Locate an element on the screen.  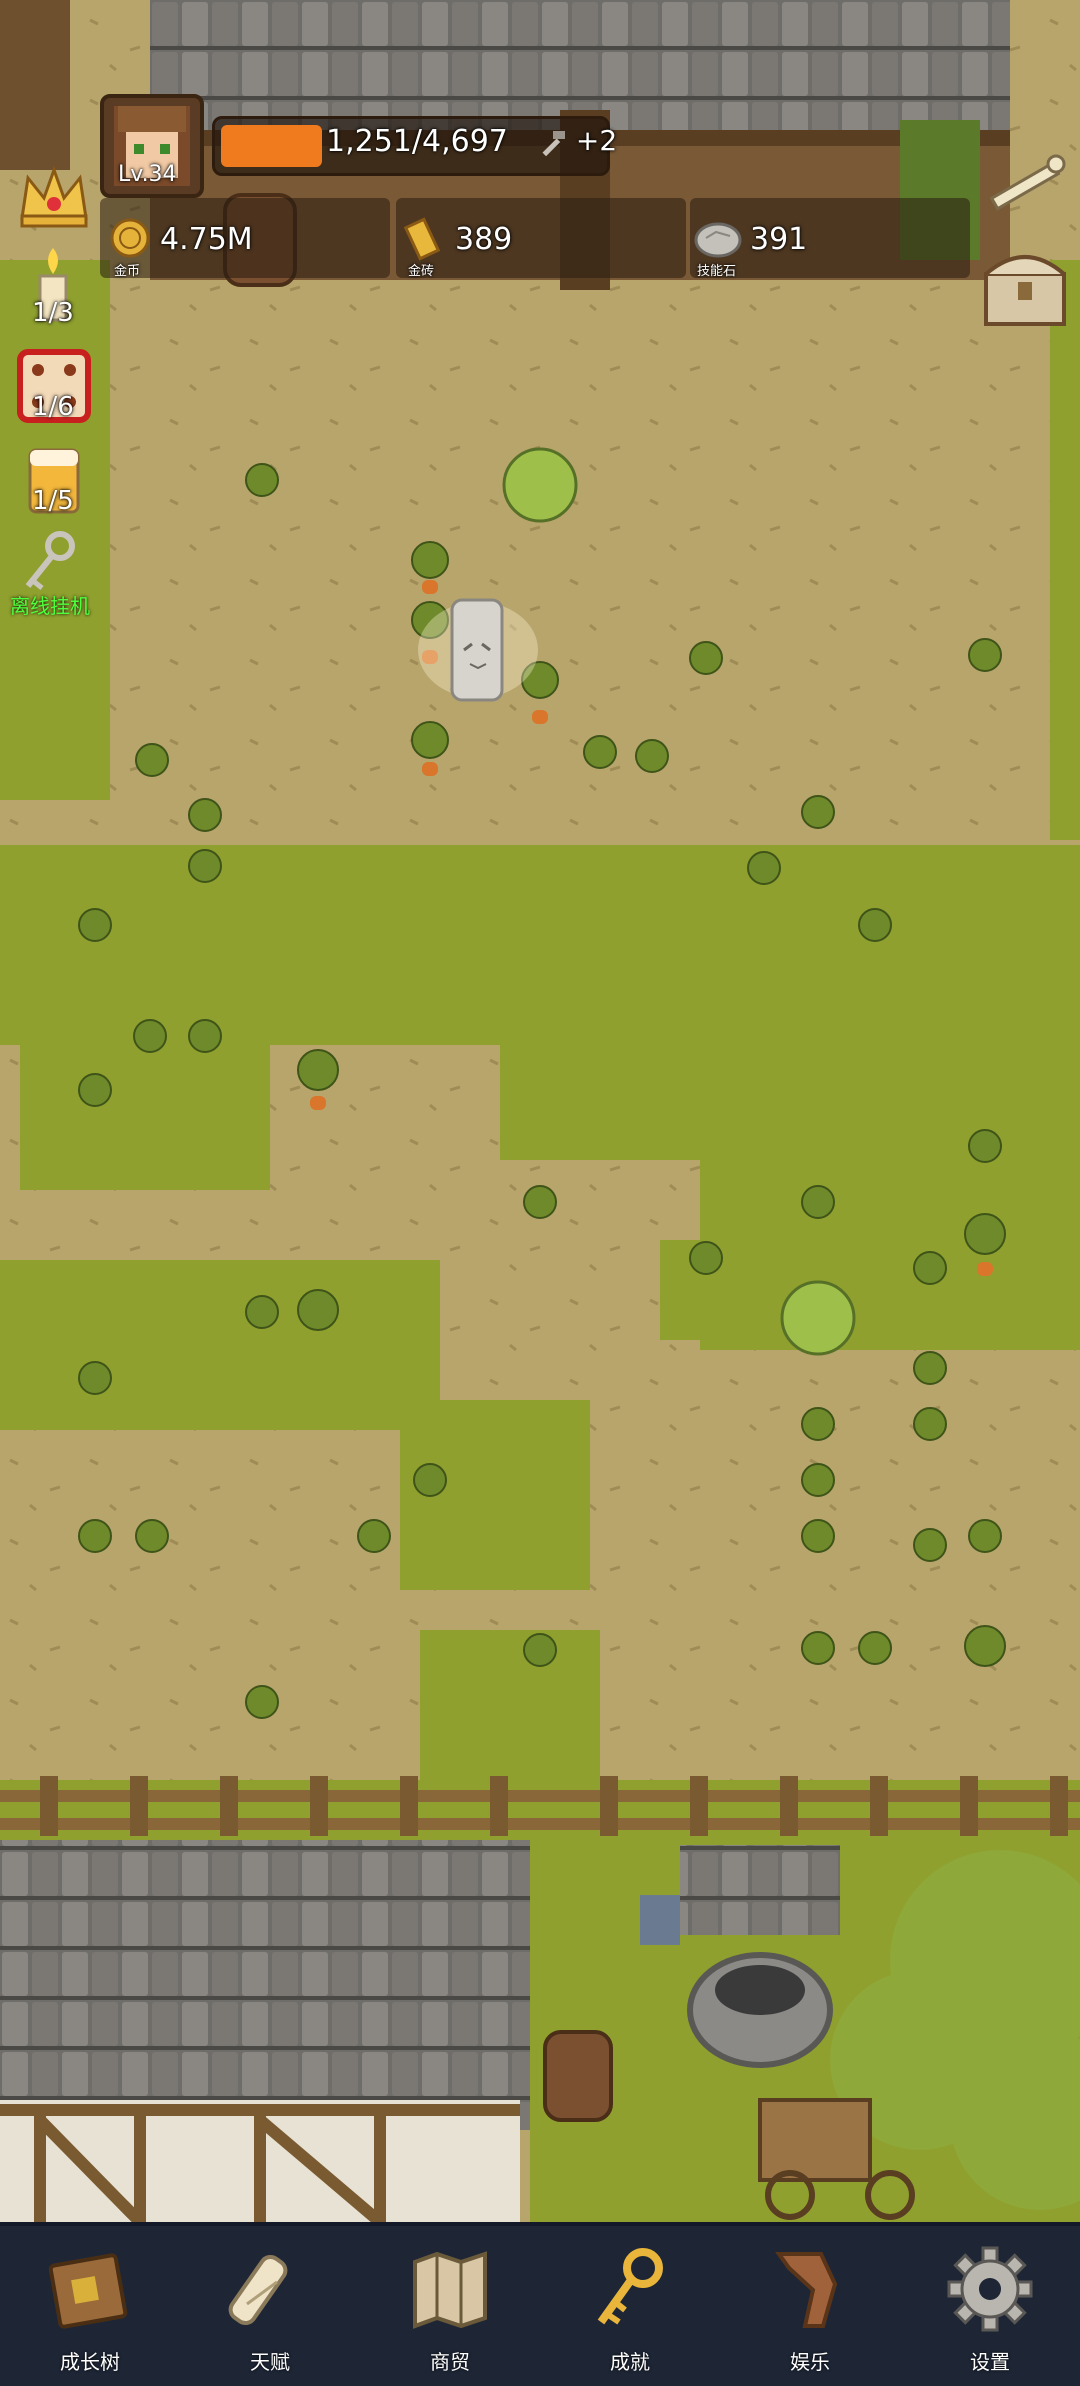
key-icon is located at coordinates (630, 2286).